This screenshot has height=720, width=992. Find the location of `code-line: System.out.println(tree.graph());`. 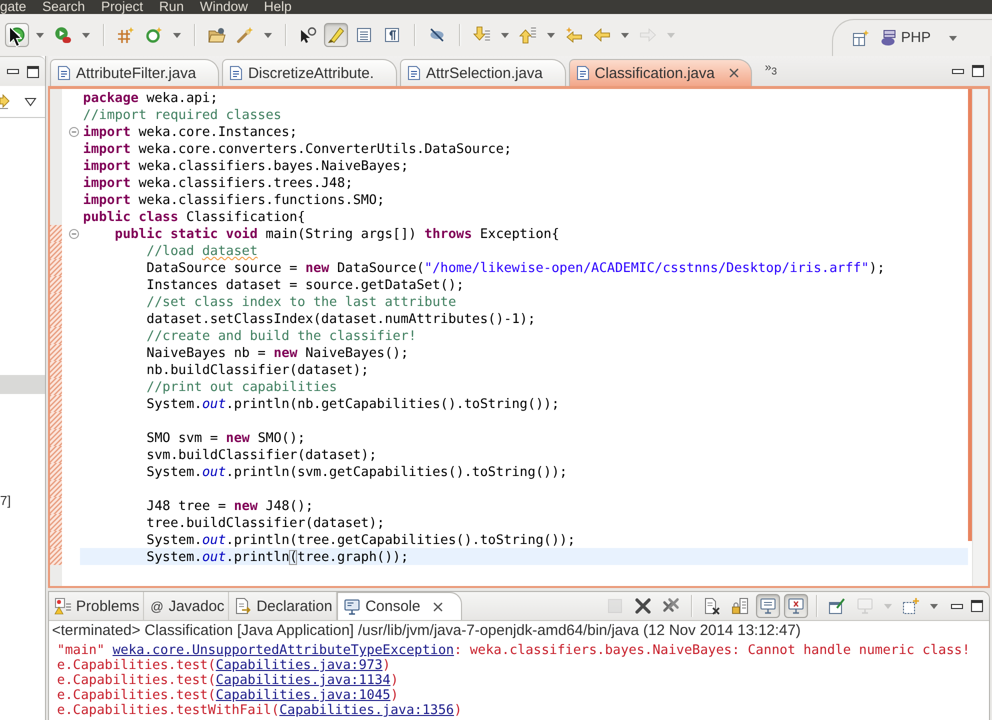

code-line: System.out.println(tree.graph()); is located at coordinates (277, 557).